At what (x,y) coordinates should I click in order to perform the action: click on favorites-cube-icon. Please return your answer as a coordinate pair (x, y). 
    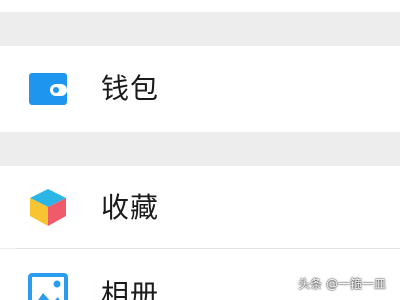
    Looking at the image, I should click on (48, 207).